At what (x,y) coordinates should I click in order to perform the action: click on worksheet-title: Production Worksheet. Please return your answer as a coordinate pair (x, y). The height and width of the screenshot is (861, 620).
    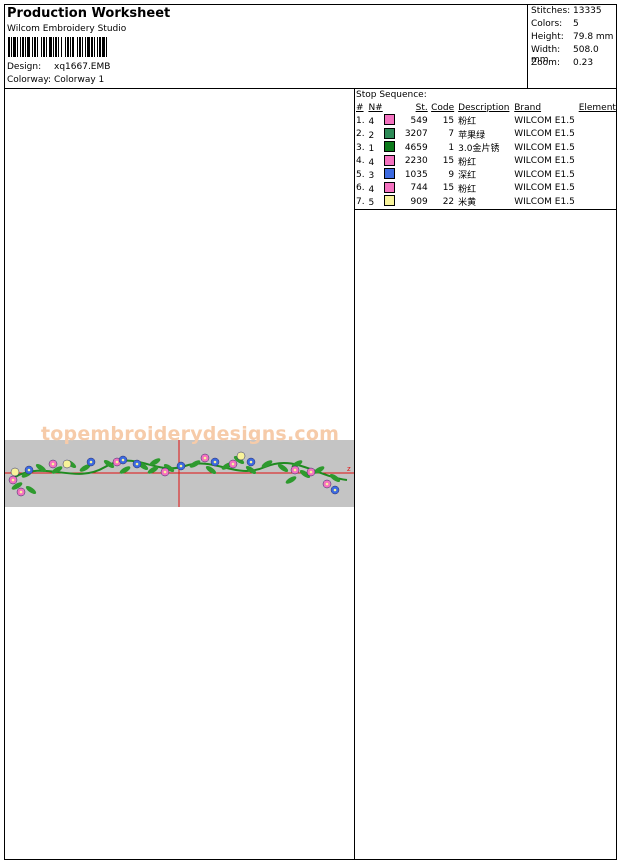
    Looking at the image, I should click on (89, 13).